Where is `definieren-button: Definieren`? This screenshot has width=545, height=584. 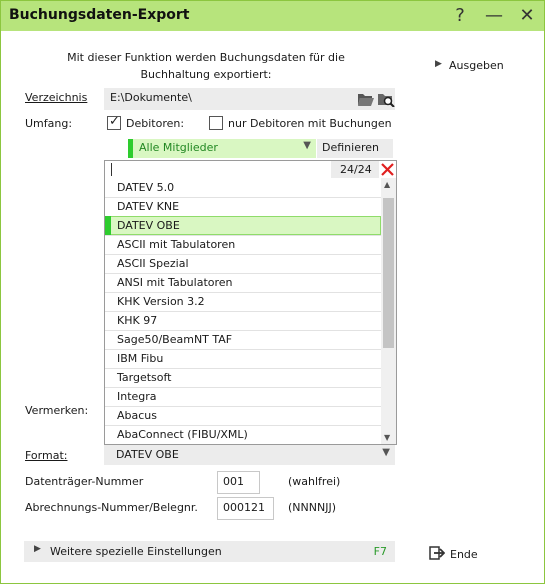 definieren-button: Definieren is located at coordinates (355, 148).